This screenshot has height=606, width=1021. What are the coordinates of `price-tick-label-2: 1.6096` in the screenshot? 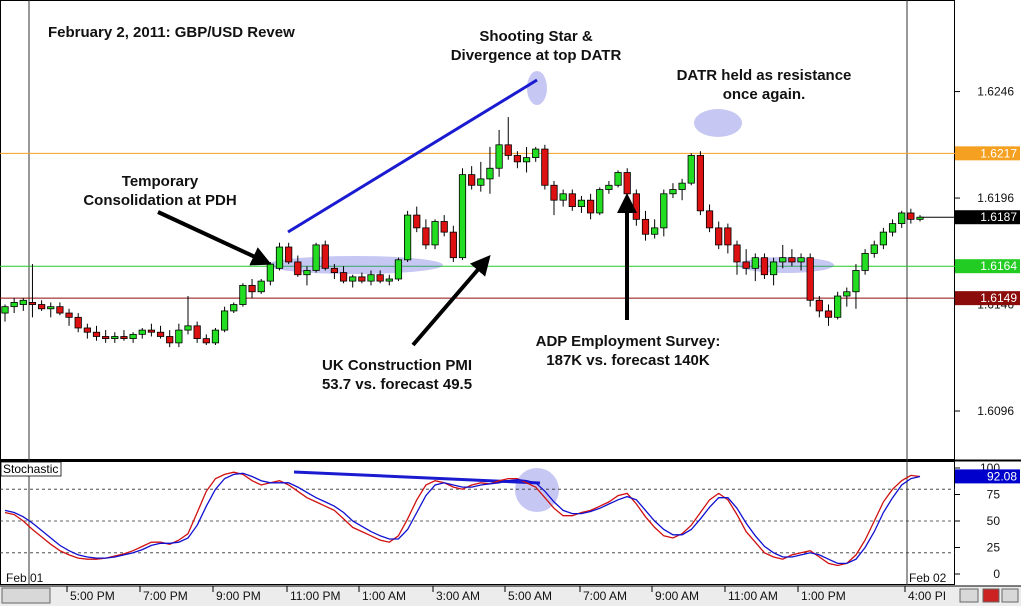 It's located at (995, 411).